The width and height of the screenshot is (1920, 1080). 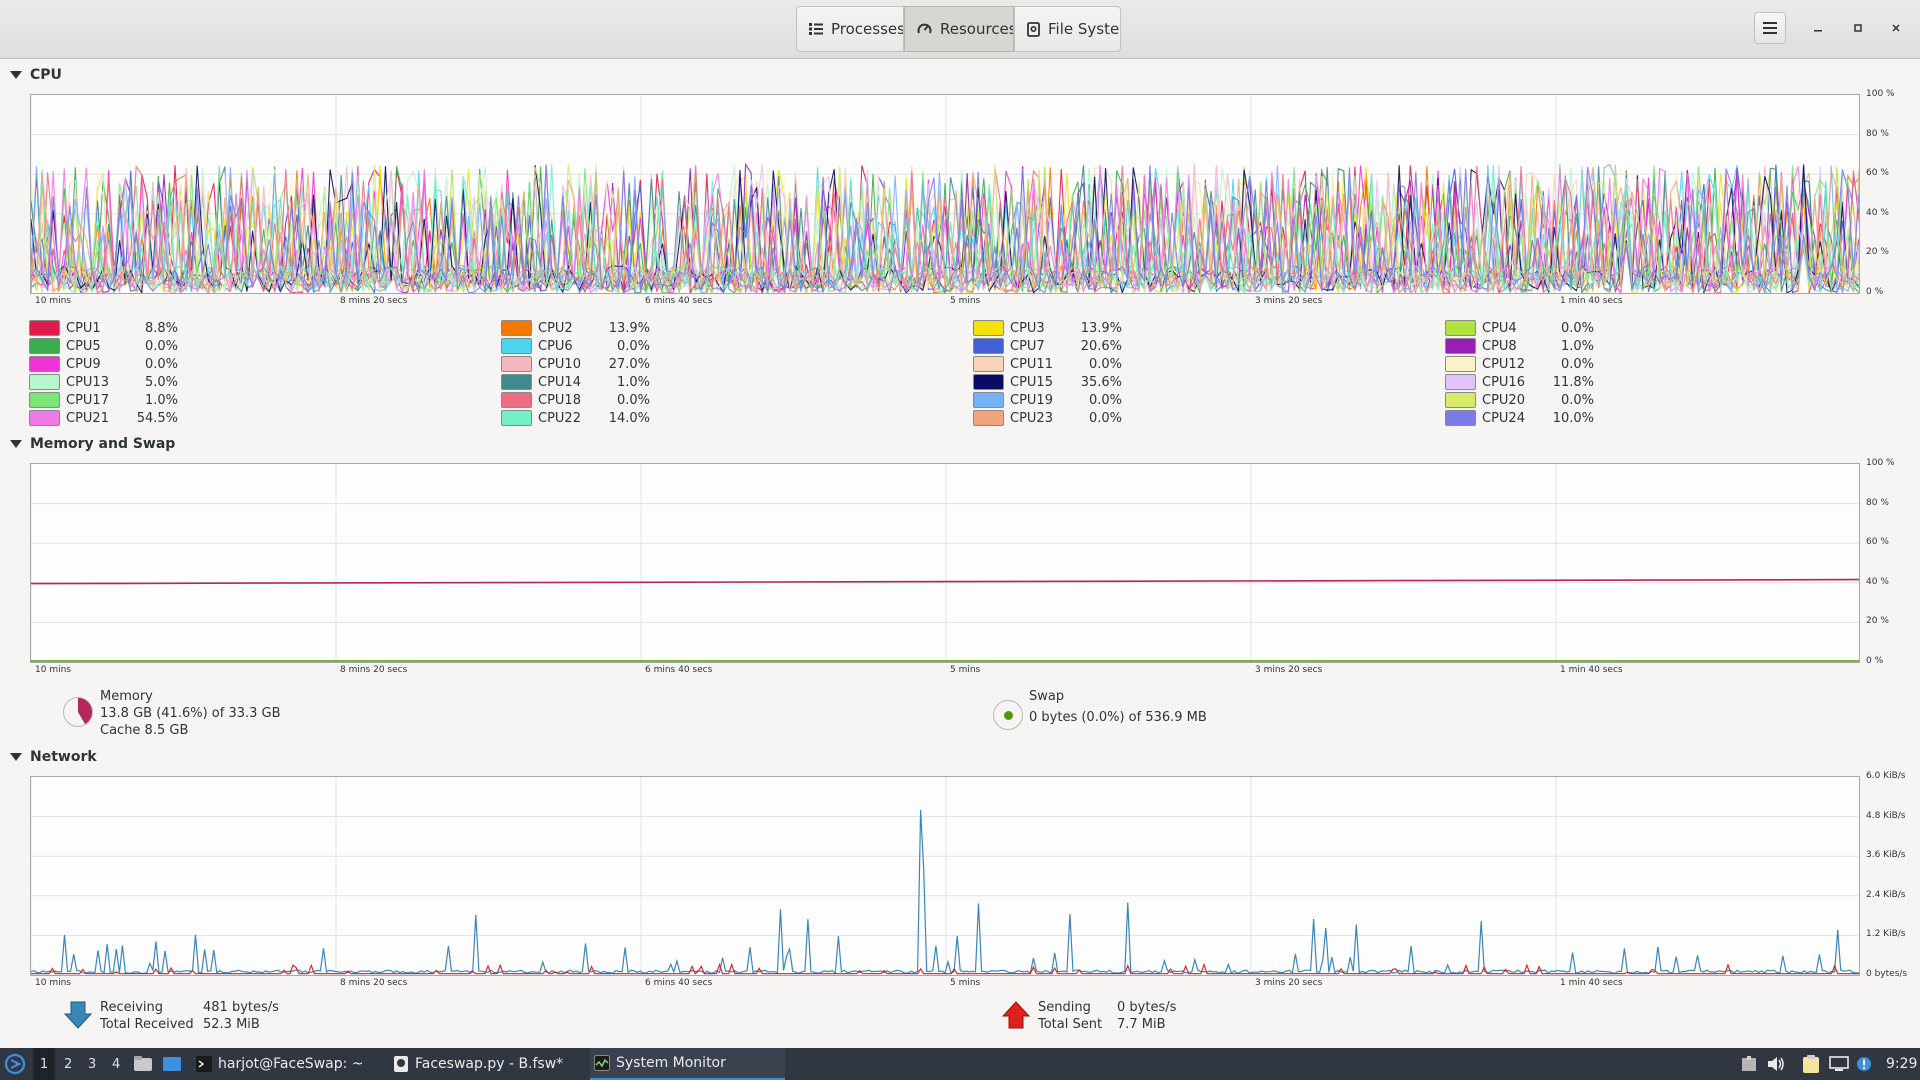 I want to click on workspace-3: 3, so click(x=92, y=1064).